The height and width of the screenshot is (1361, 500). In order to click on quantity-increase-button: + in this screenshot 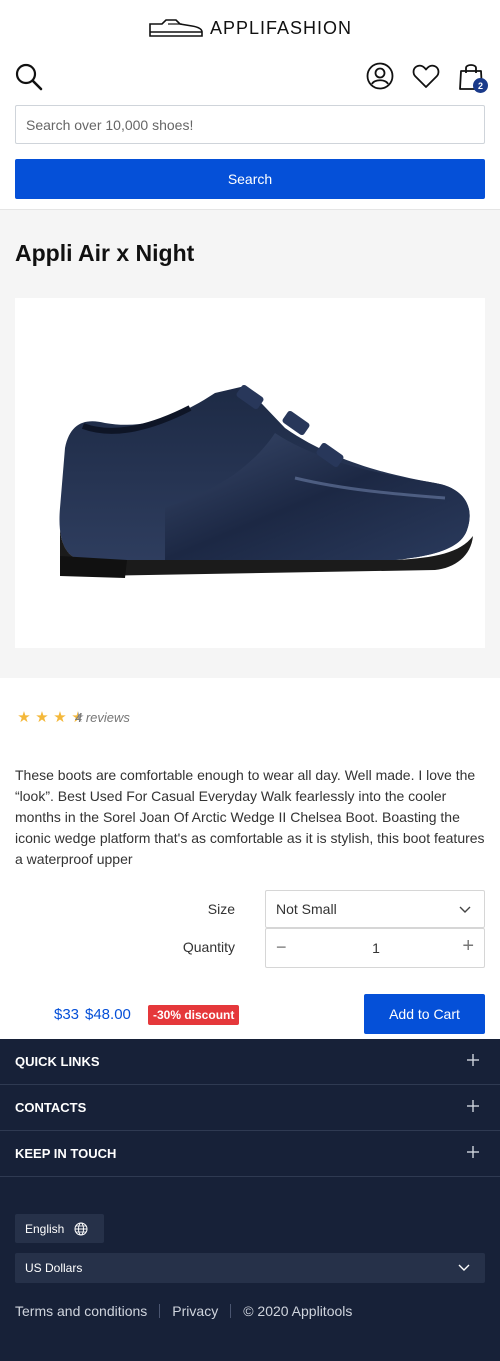, I will do `click(468, 946)`.